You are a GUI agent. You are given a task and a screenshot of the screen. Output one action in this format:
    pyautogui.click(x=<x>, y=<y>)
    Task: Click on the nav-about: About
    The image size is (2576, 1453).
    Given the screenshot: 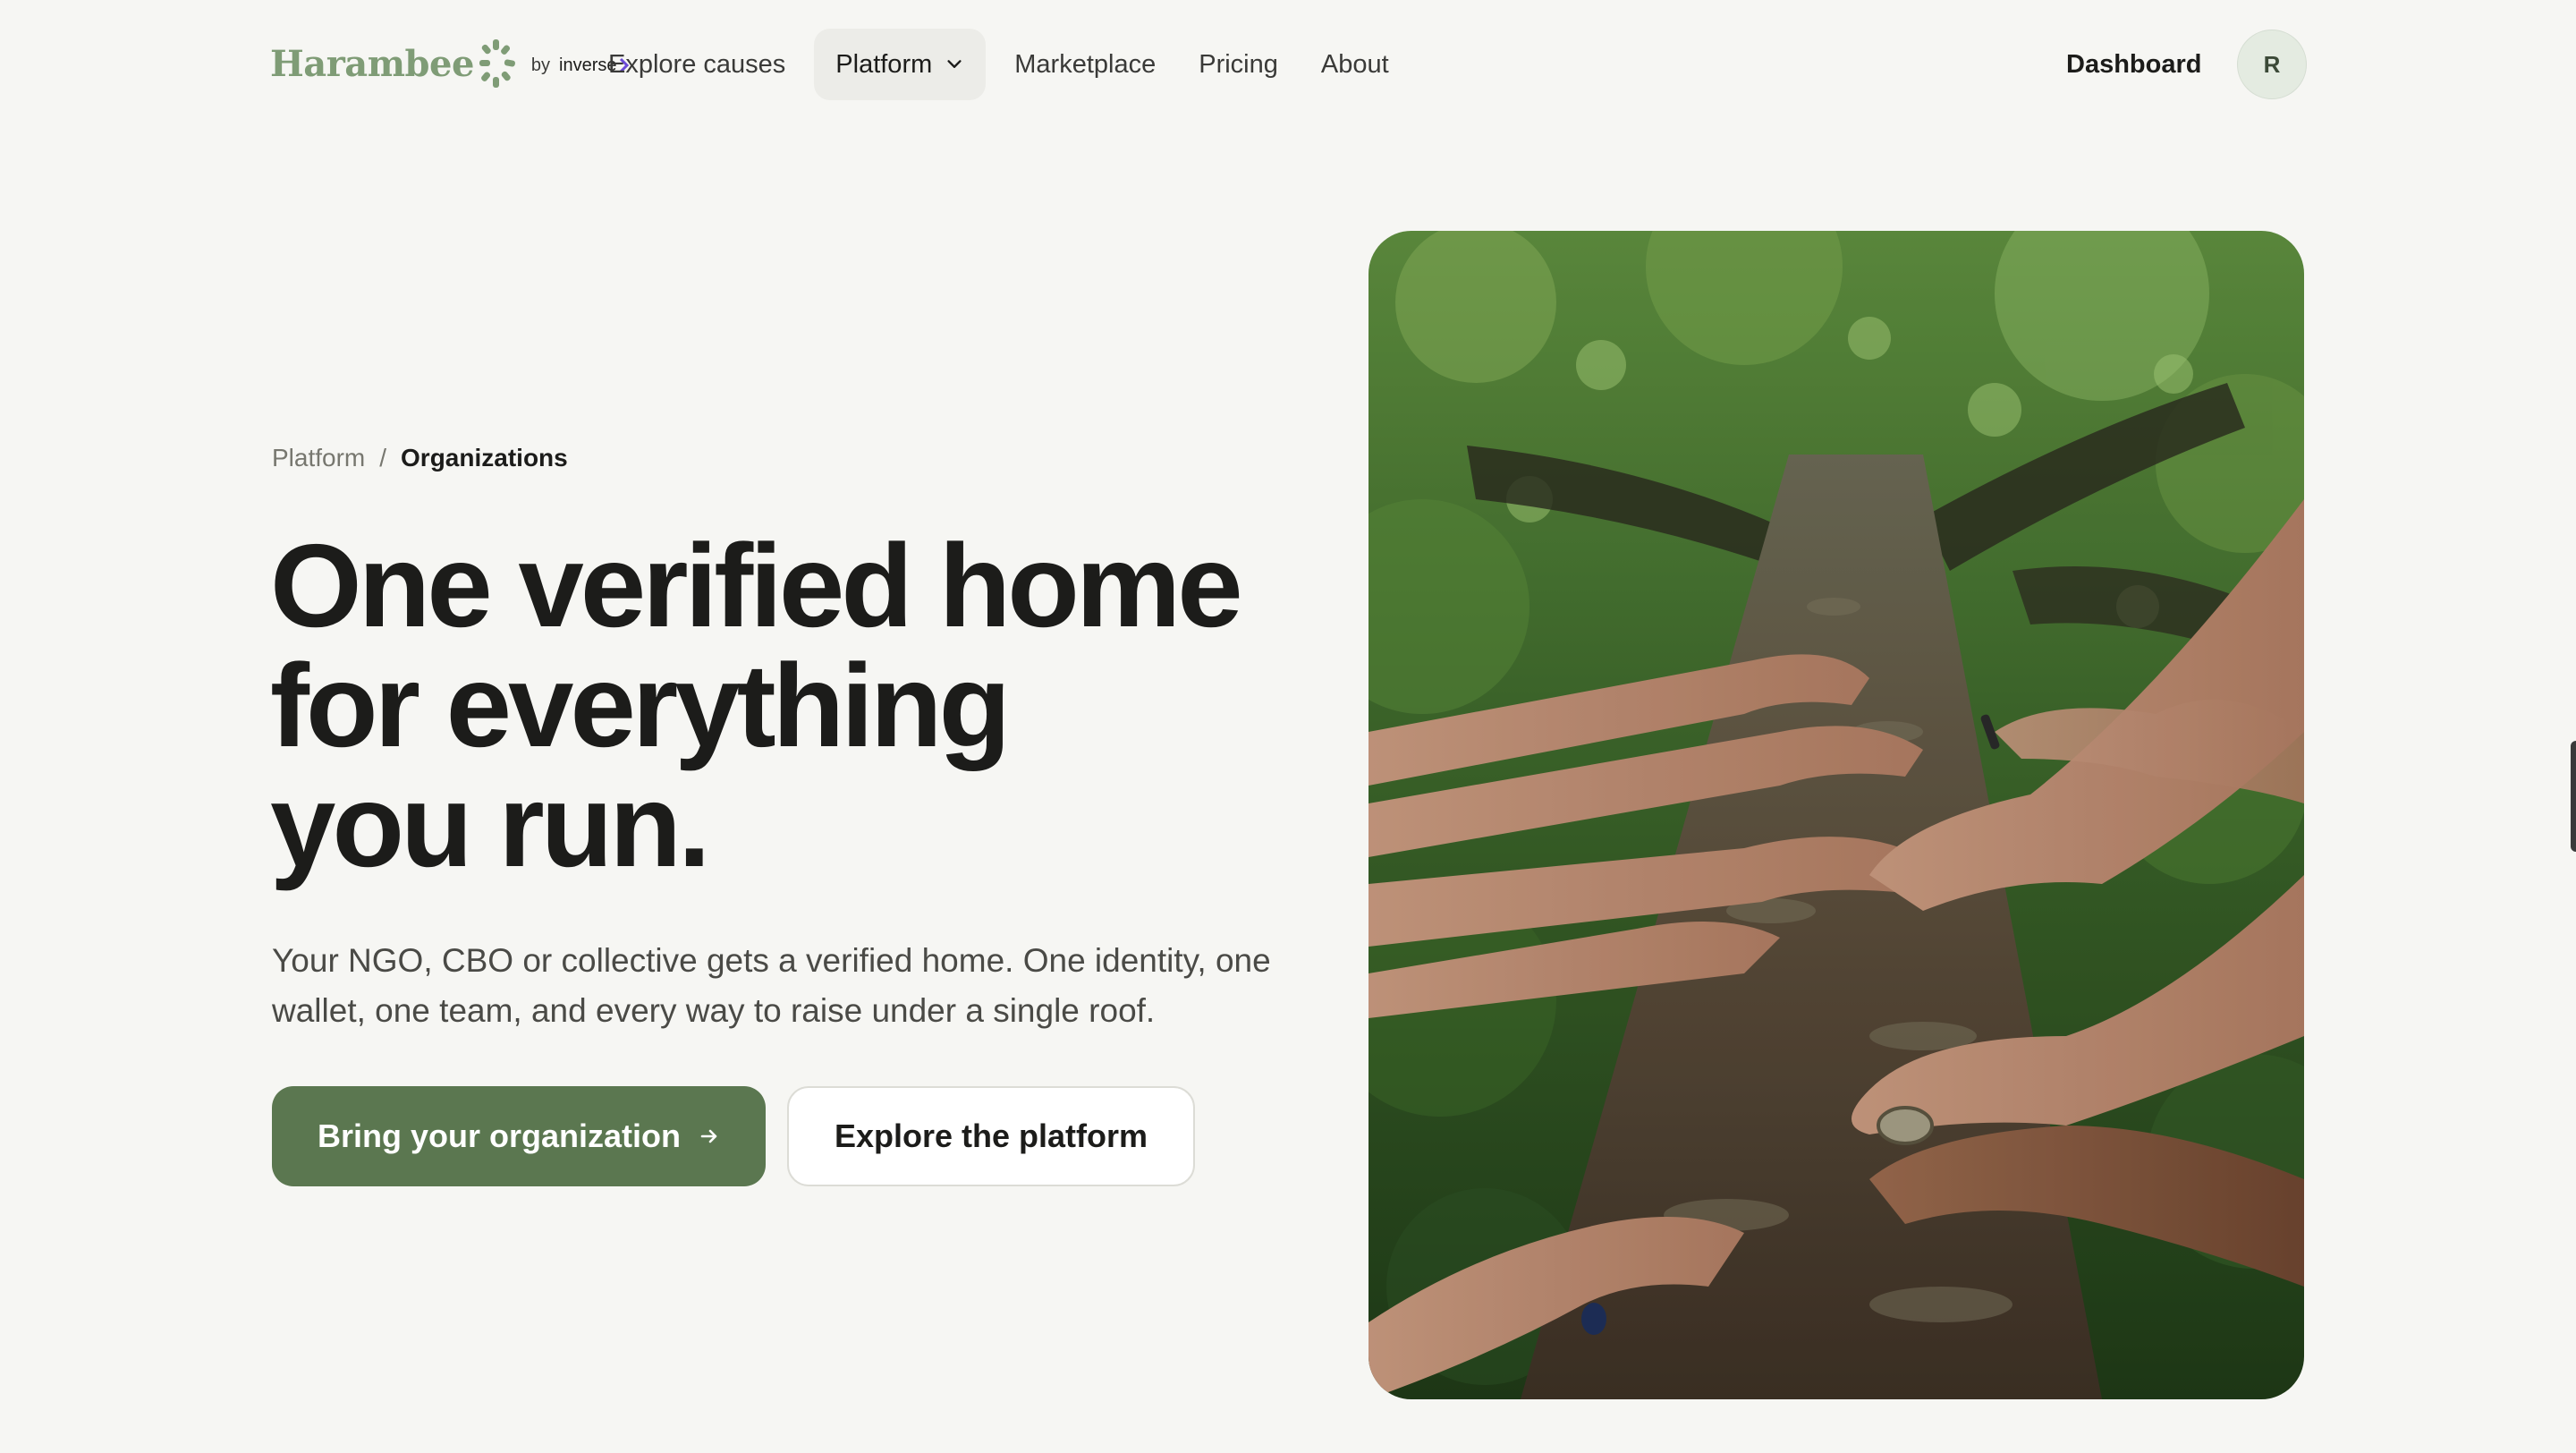 What is the action you would take?
    pyautogui.click(x=1355, y=64)
    